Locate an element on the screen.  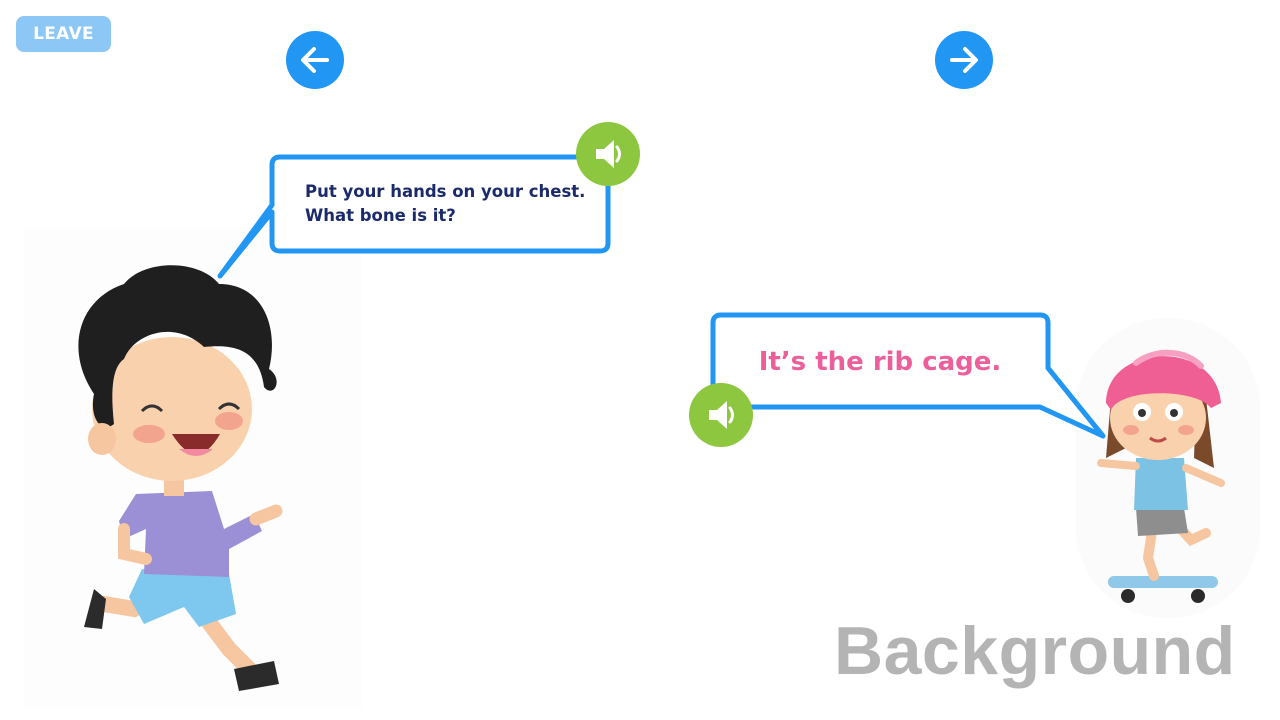
leave-button: LEAVE is located at coordinates (63, 34).